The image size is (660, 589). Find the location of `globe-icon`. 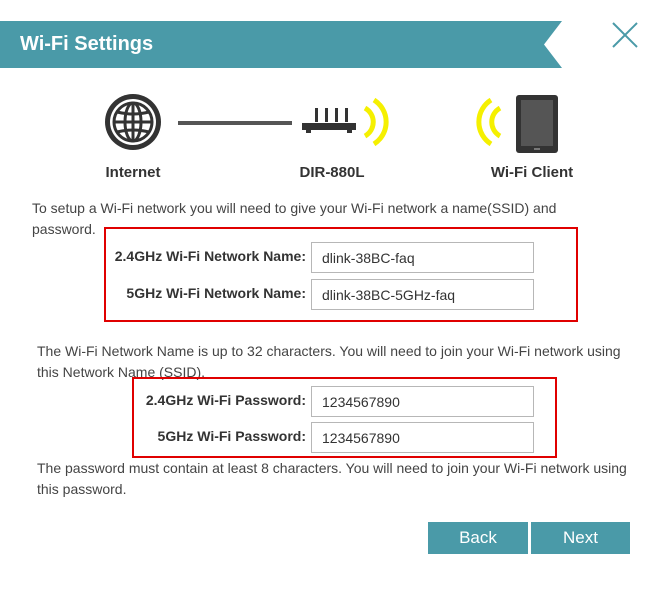

globe-icon is located at coordinates (133, 122).